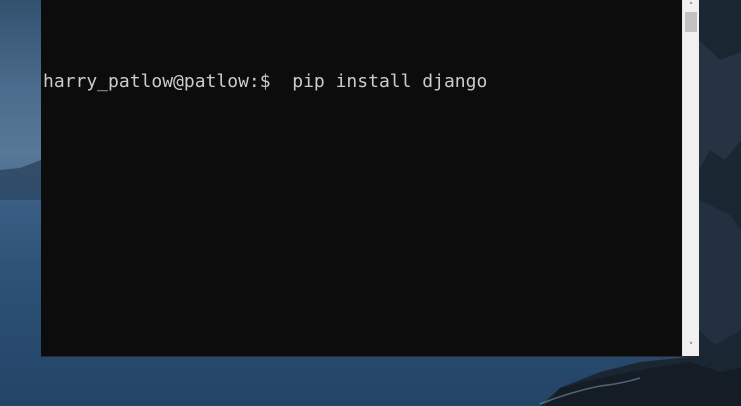 This screenshot has width=741, height=406. What do you see at coordinates (157, 81) in the screenshot?
I see `shell-prompt: harry_patlow@patlow:$` at bounding box center [157, 81].